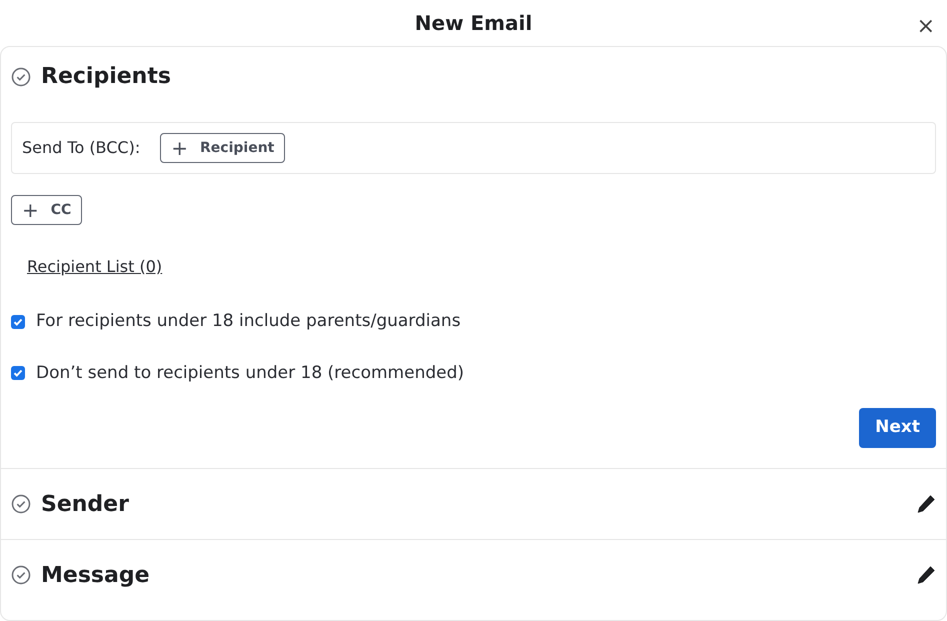 The height and width of the screenshot is (621, 947). Describe the element at coordinates (925, 26) in the screenshot. I see `close-button: ×` at that location.